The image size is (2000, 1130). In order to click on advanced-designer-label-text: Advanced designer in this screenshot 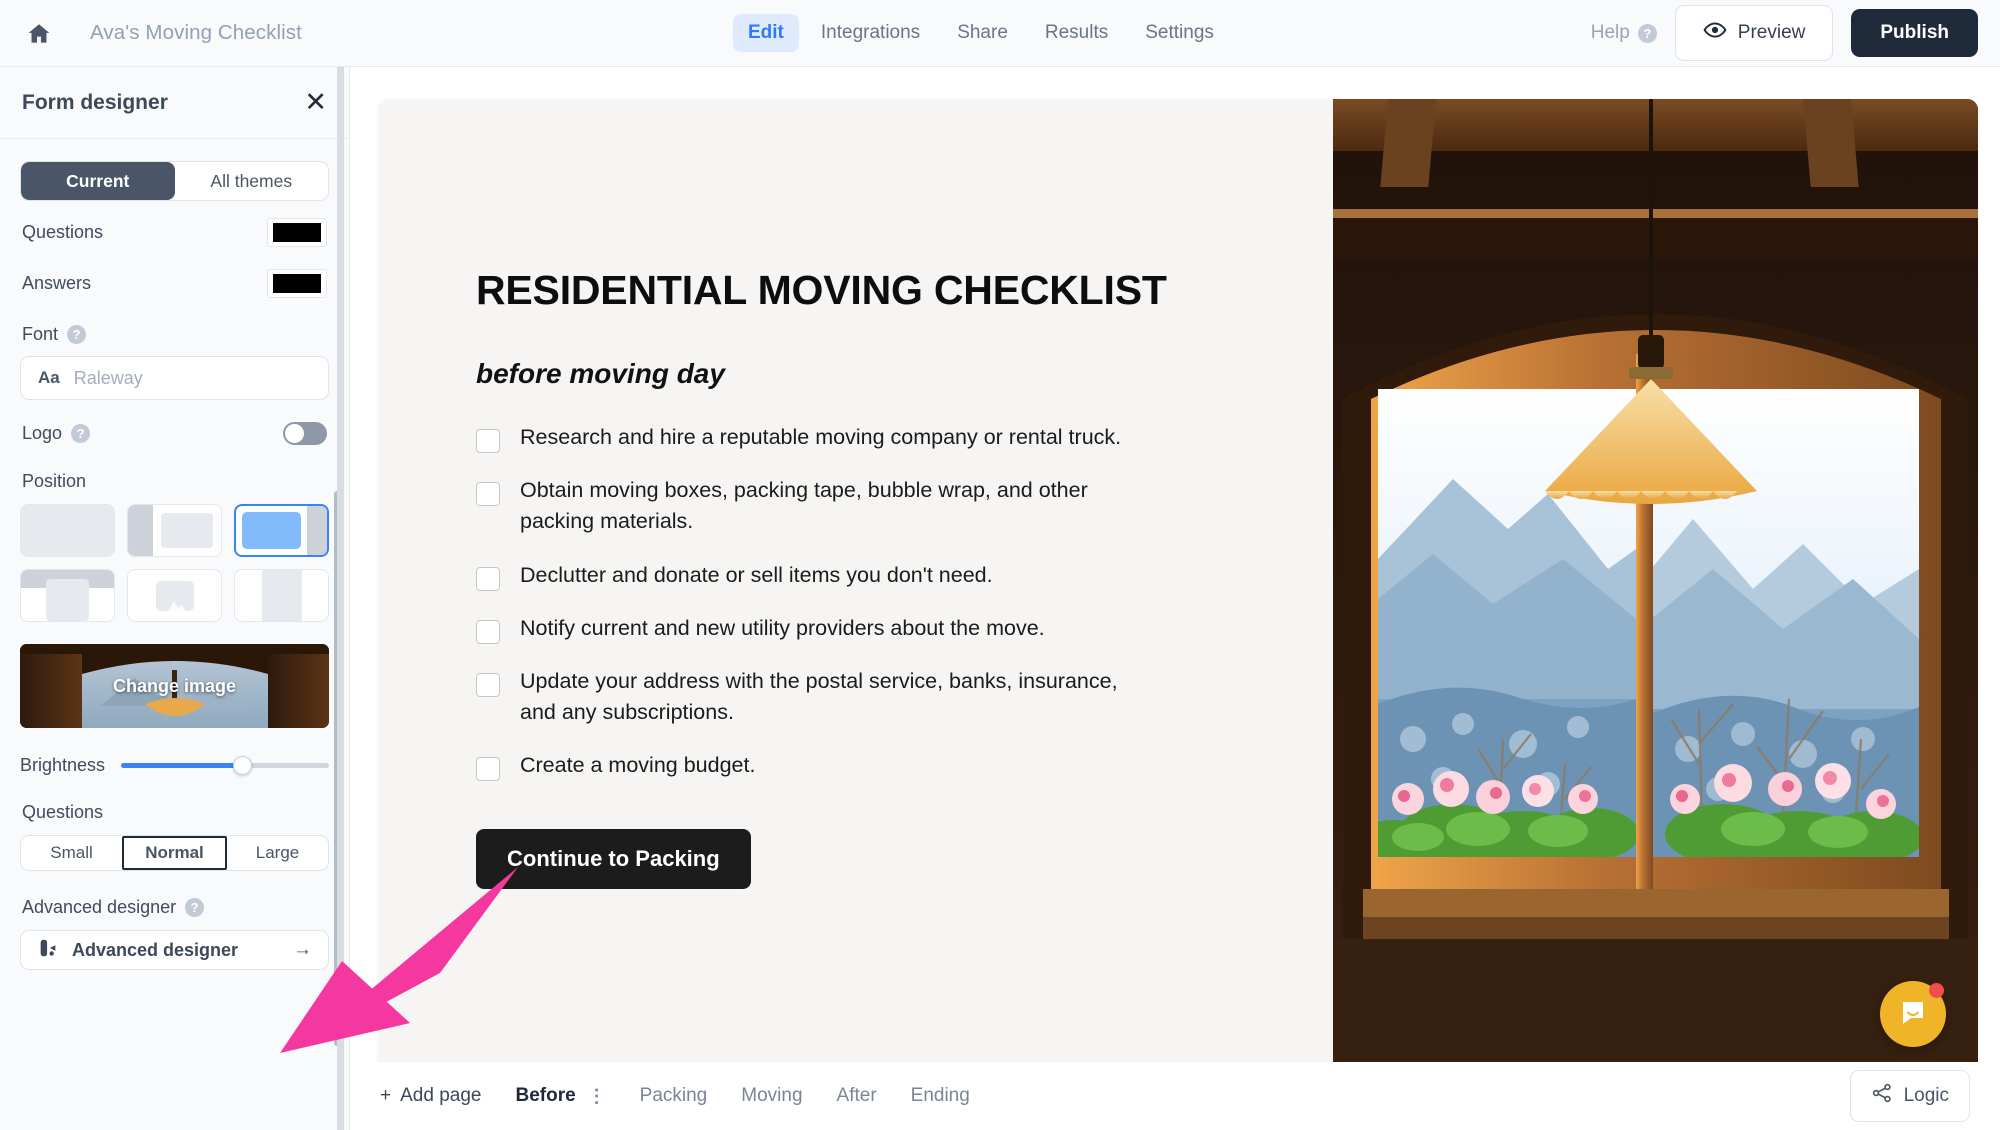, I will do `click(99, 907)`.